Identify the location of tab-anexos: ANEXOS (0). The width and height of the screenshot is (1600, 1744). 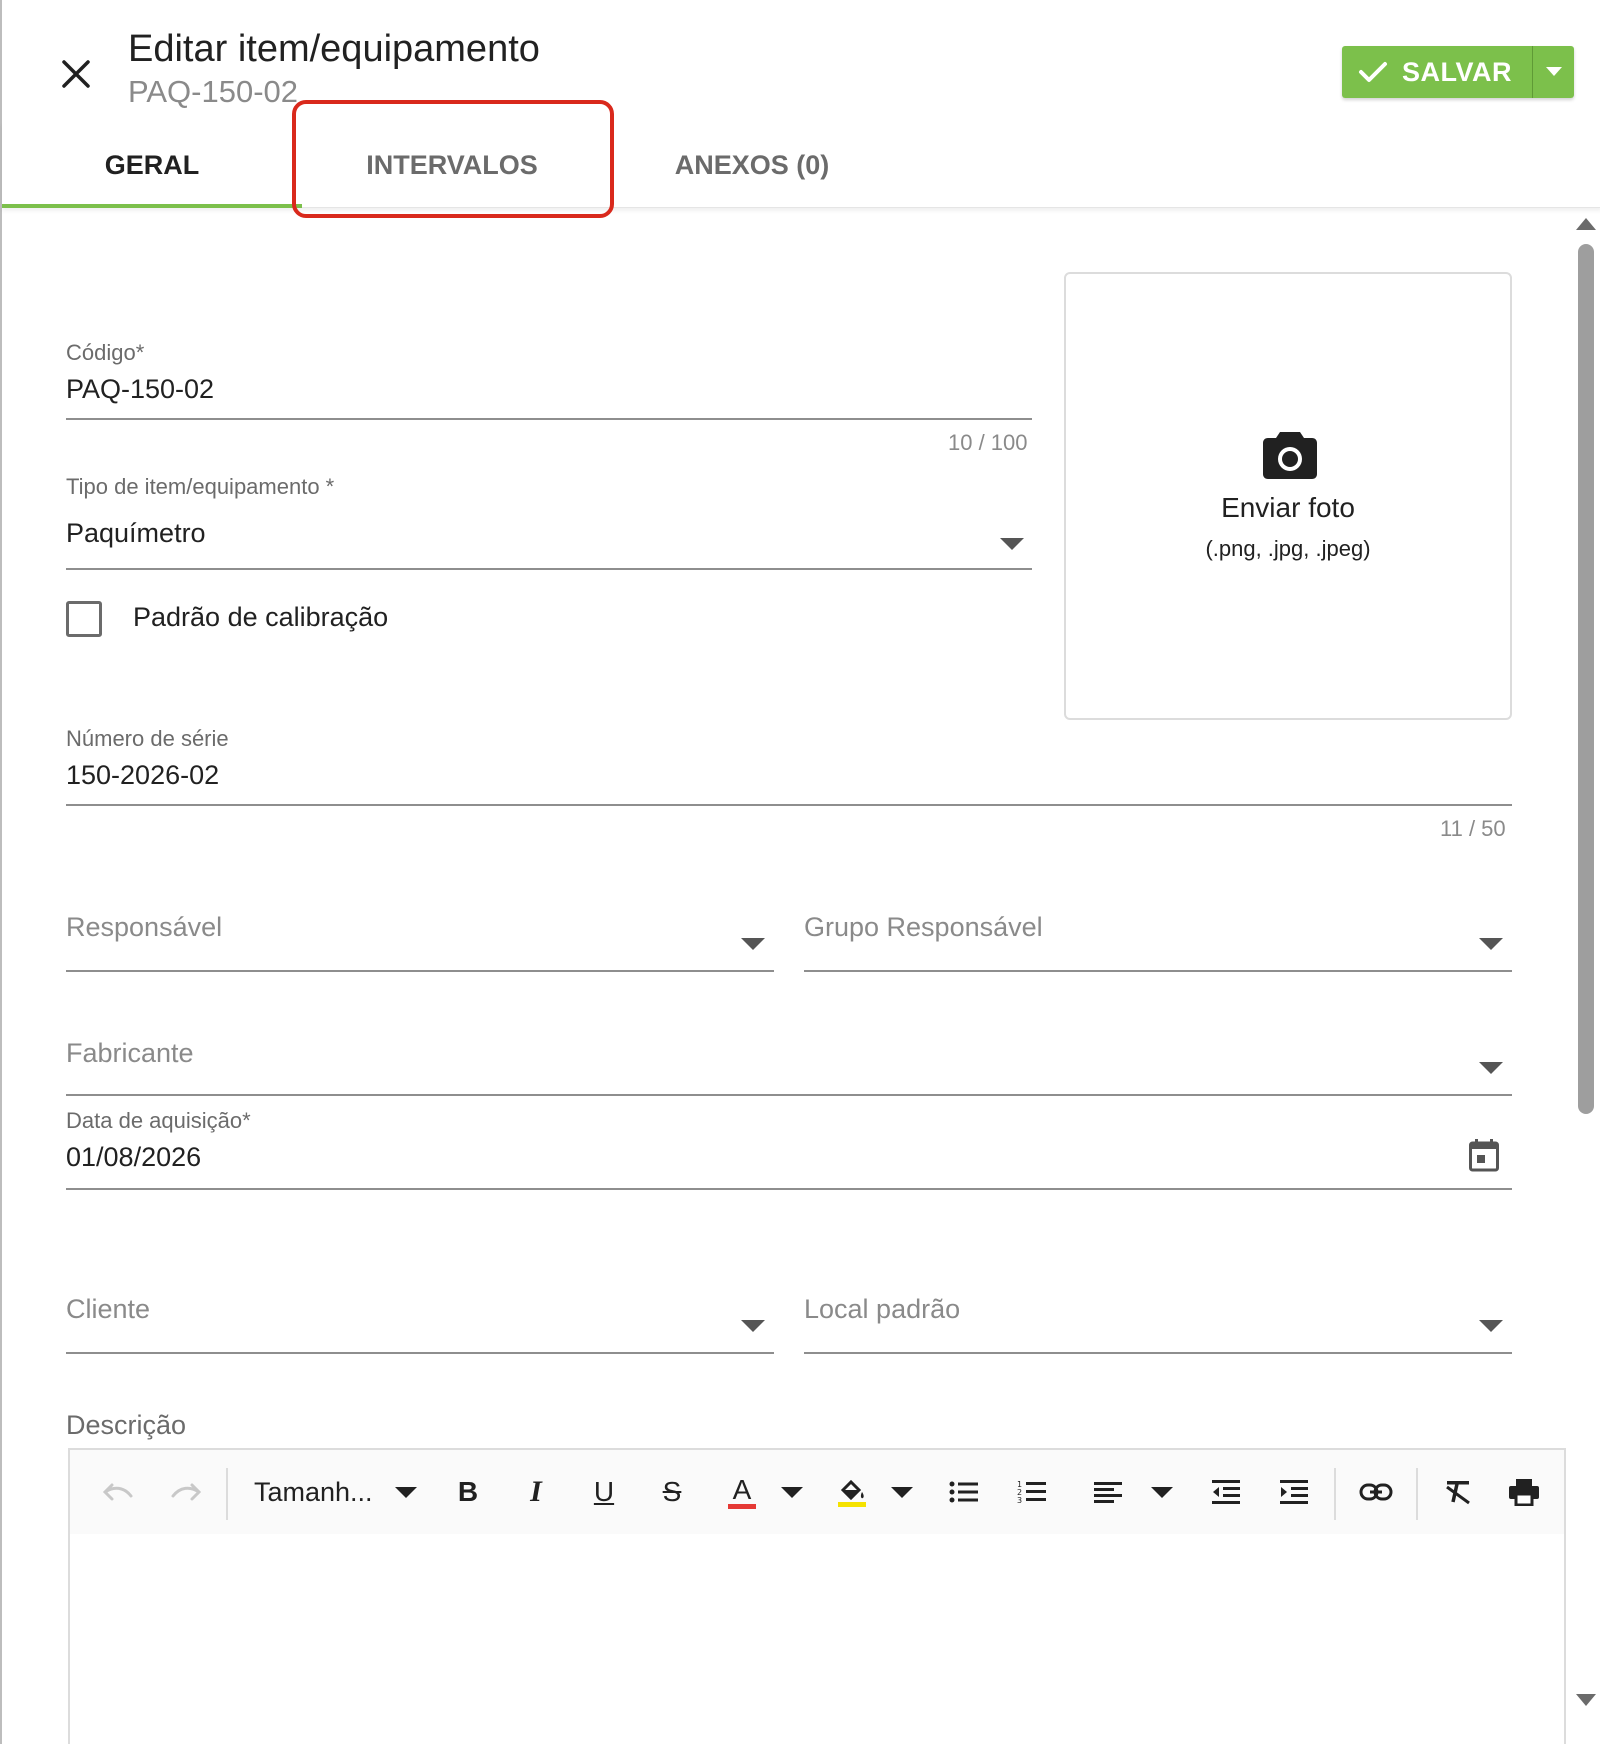
(752, 165).